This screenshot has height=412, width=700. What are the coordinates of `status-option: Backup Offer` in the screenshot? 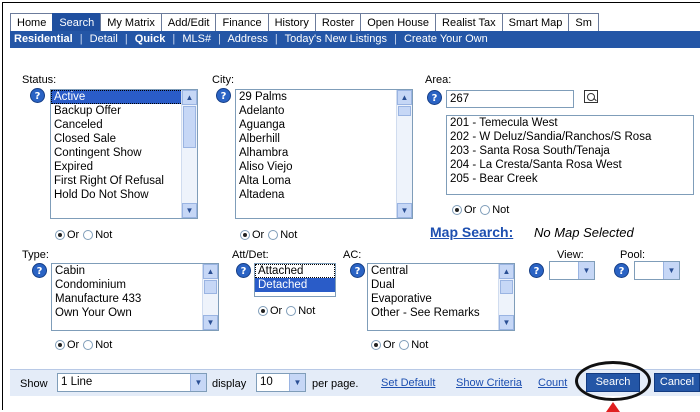 It's located at (124, 111).